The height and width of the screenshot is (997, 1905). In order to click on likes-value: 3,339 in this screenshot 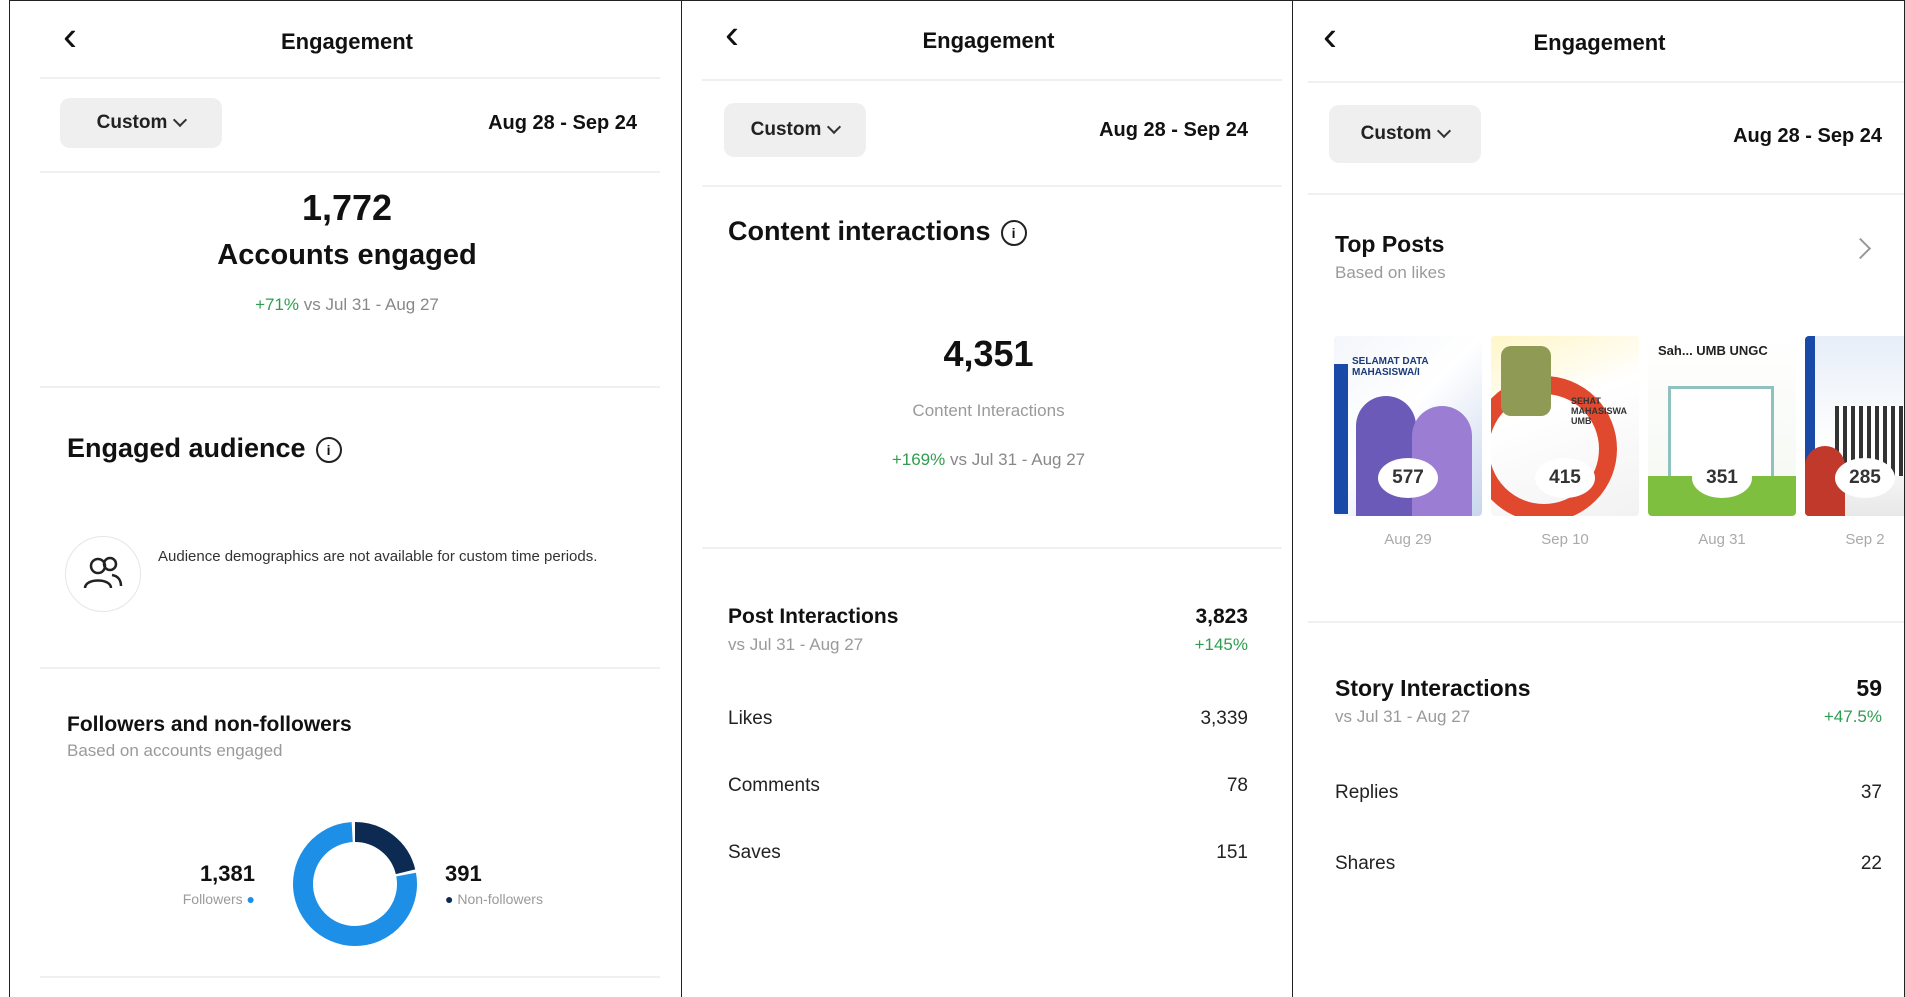, I will do `click(1224, 718)`.